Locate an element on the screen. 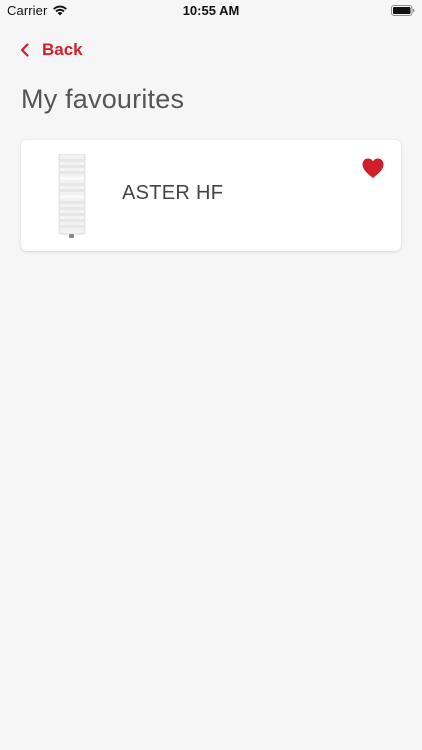 This screenshot has width=422, height=750. page-title: My favourites is located at coordinates (103, 99).